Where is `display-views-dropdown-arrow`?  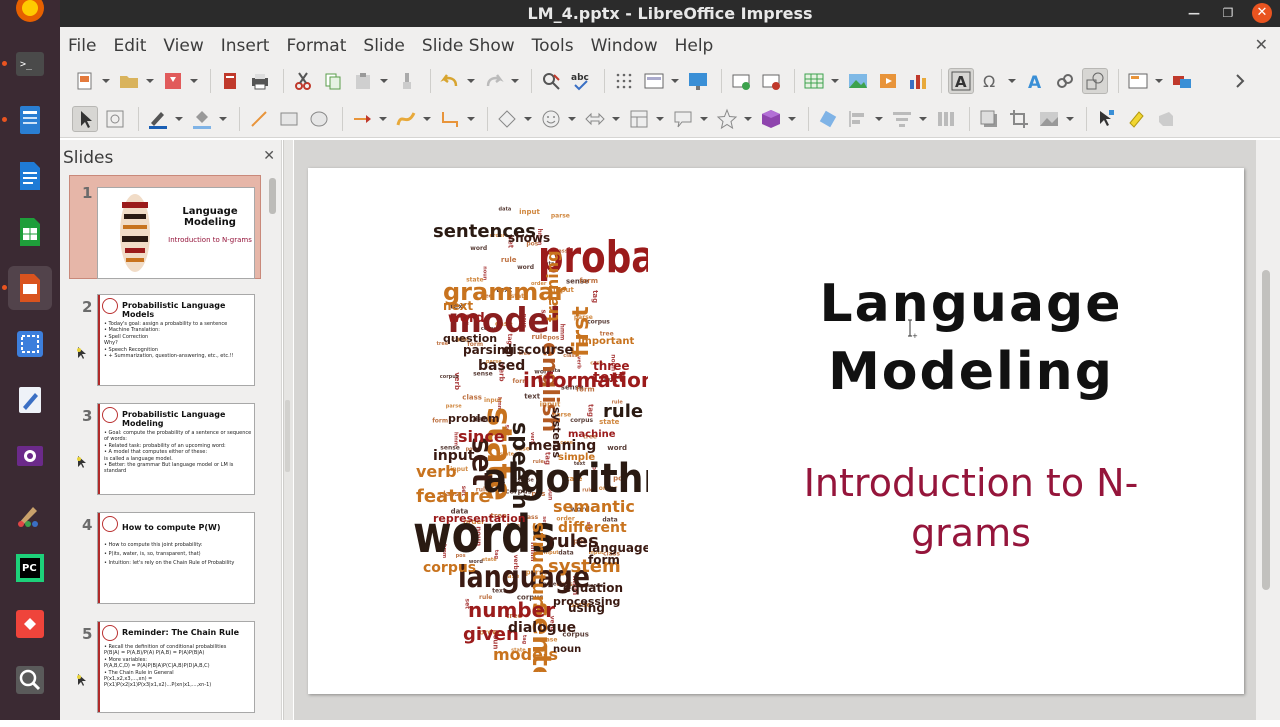
display-views-dropdown-arrow is located at coordinates (675, 81).